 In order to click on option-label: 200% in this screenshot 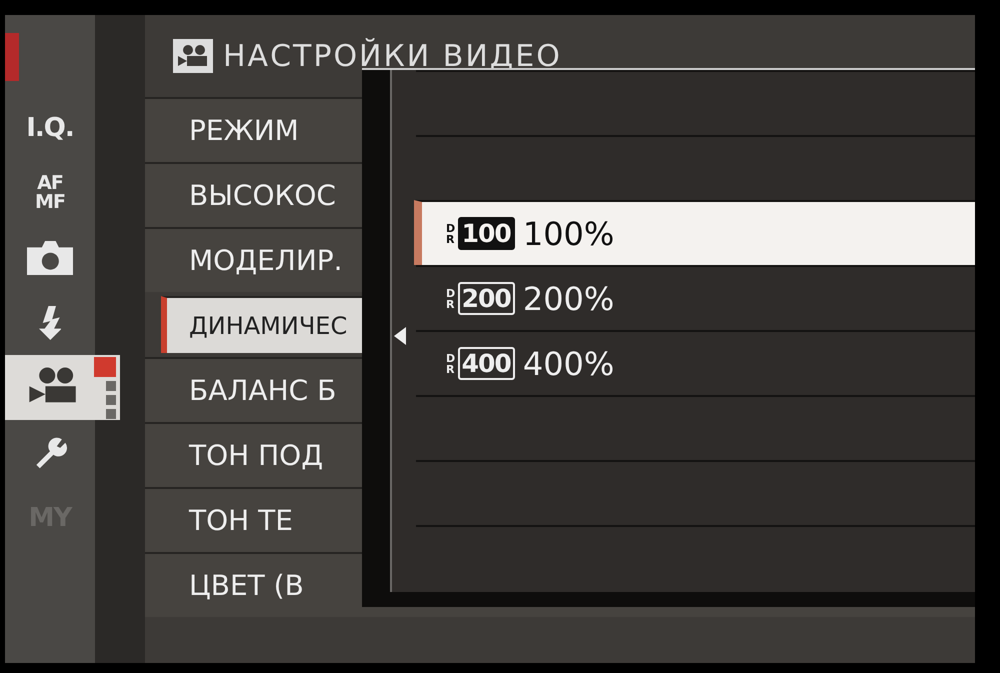, I will do `click(568, 299)`.